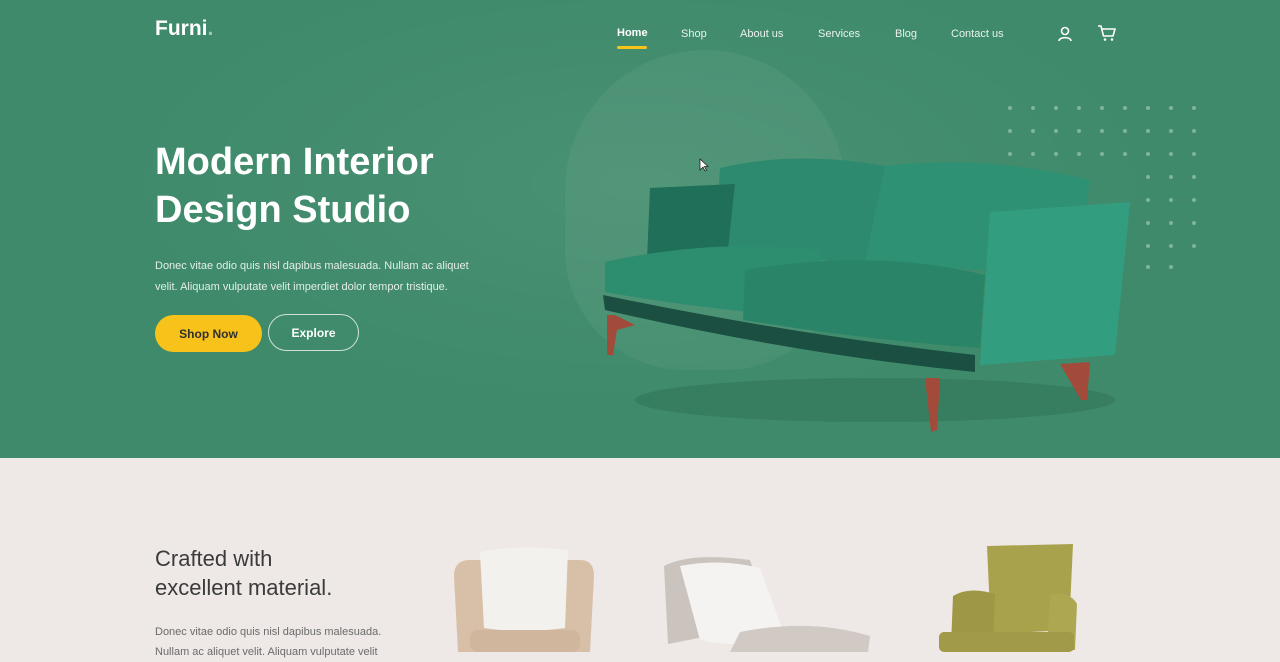  Describe the element at coordinates (214, 558) in the screenshot. I see `section-title-line1: Crafted with` at that location.